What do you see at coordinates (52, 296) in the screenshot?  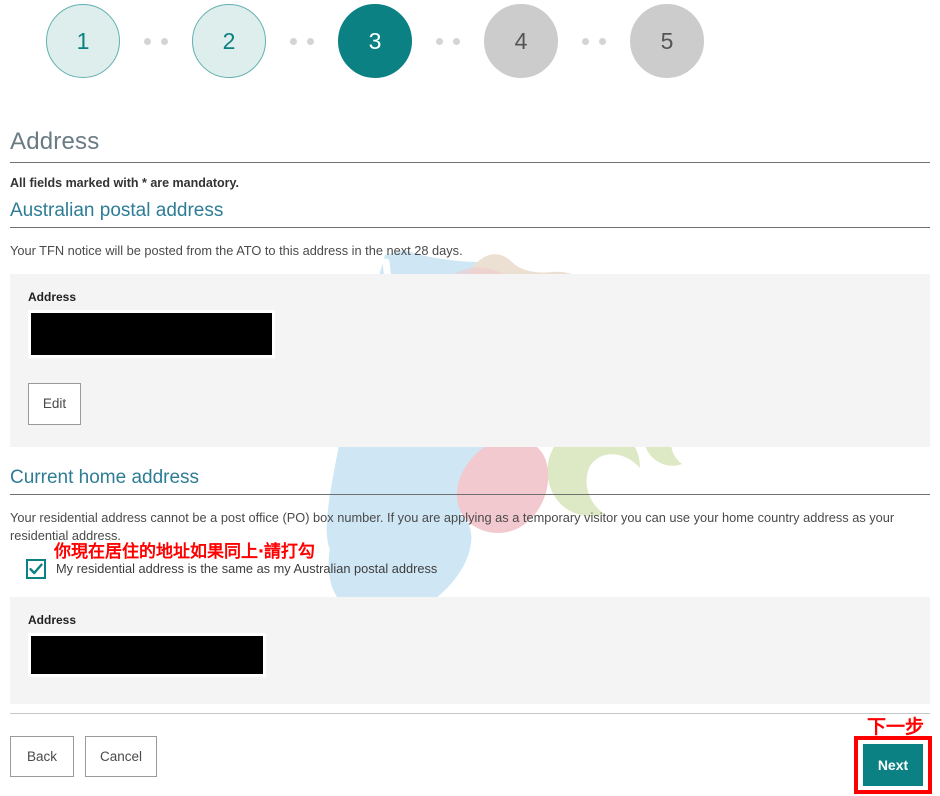 I see `postal-address-label: Address` at bounding box center [52, 296].